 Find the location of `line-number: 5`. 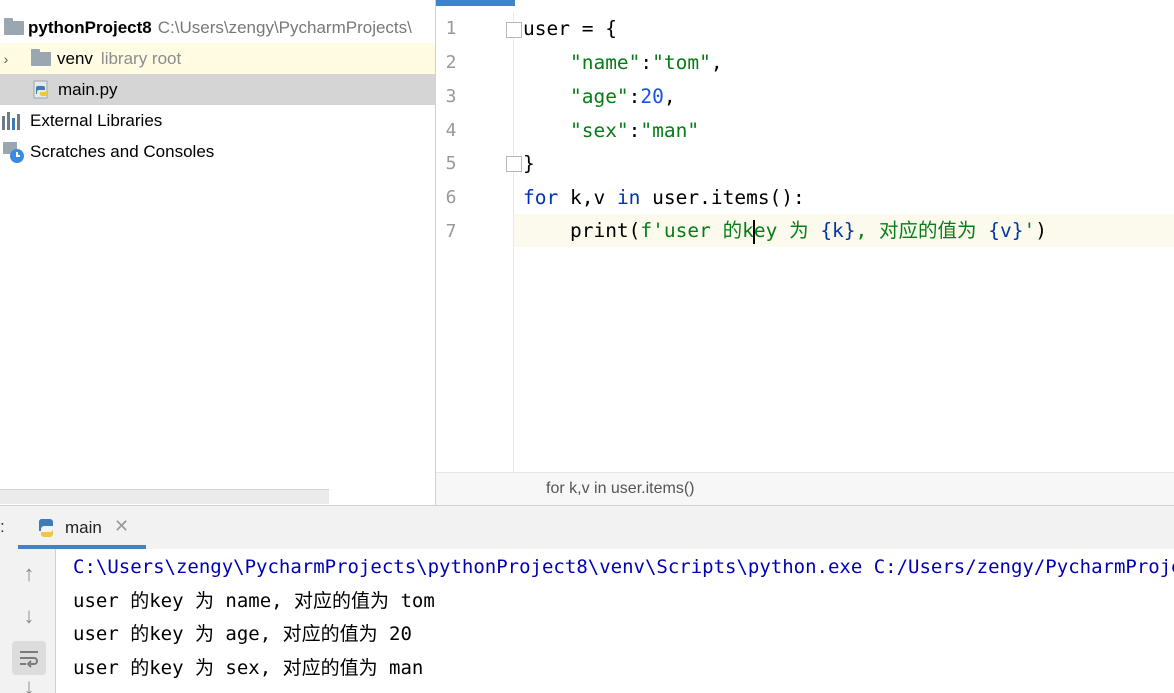

line-number: 5 is located at coordinates (451, 163).